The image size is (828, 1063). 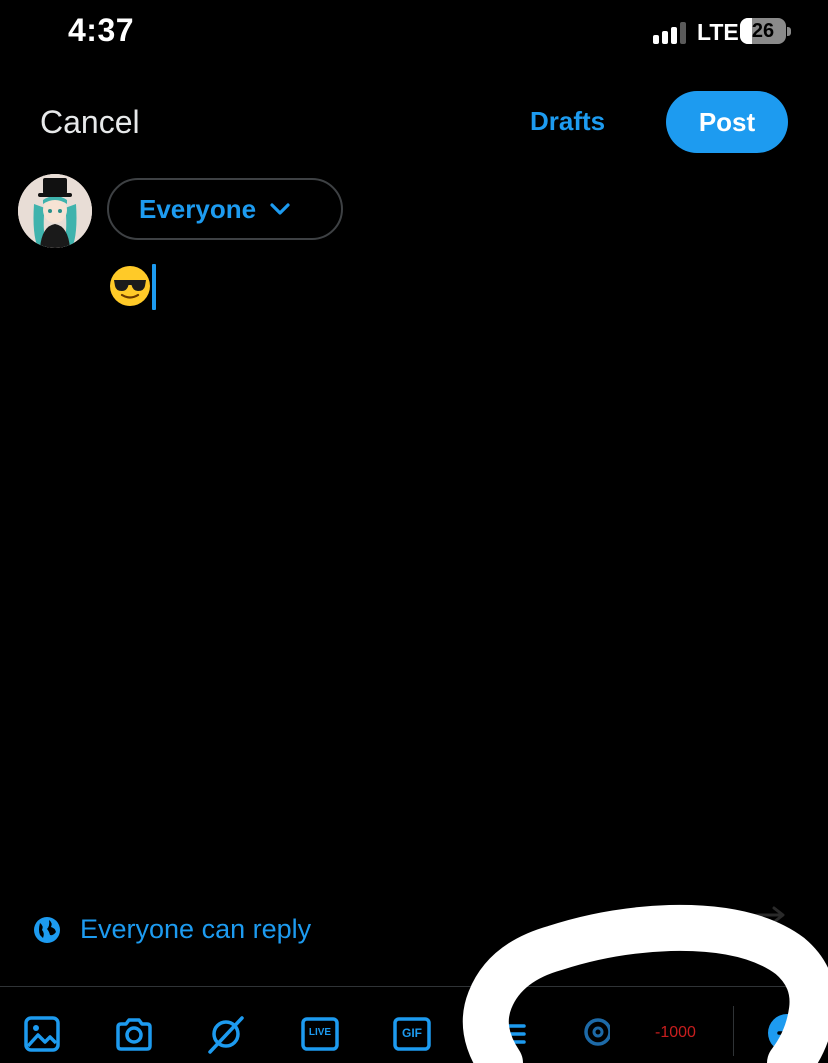 I want to click on status-time: 4:37, so click(x=101, y=30).